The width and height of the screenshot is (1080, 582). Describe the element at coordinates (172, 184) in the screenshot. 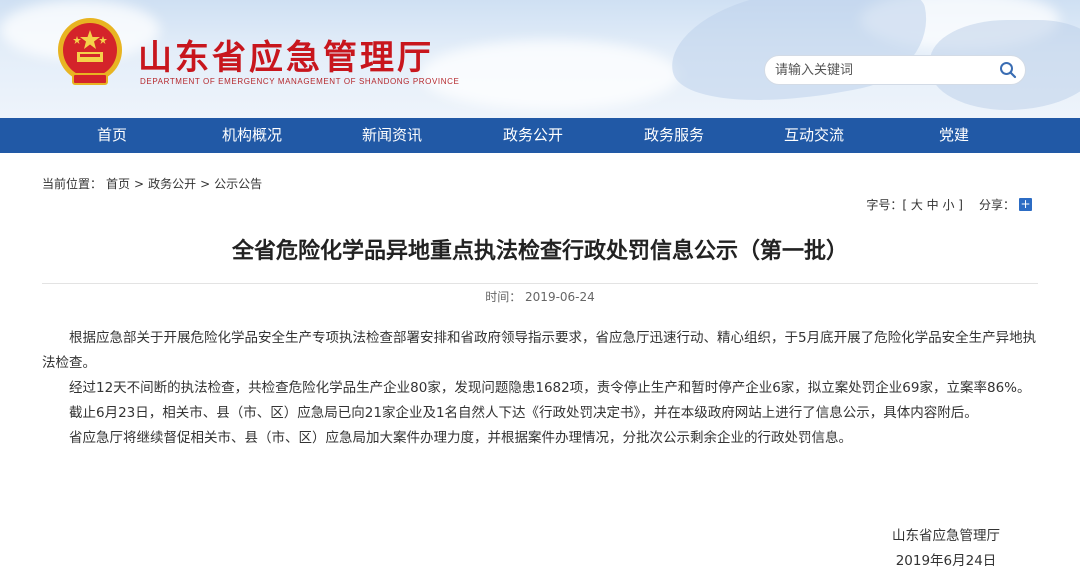

I see `breadcrumb-item-gov-affairs: 政务公开` at that location.